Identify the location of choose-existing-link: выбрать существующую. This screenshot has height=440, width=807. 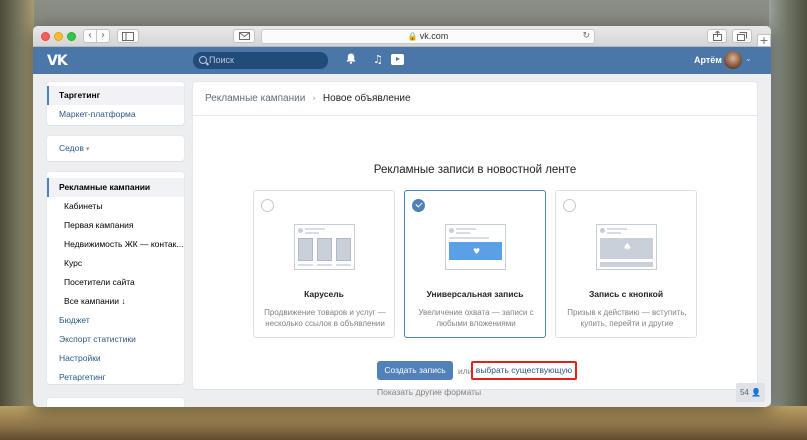
(524, 370).